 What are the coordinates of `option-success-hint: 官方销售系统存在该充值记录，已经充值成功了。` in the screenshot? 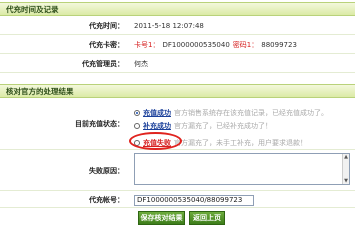 It's located at (251, 113).